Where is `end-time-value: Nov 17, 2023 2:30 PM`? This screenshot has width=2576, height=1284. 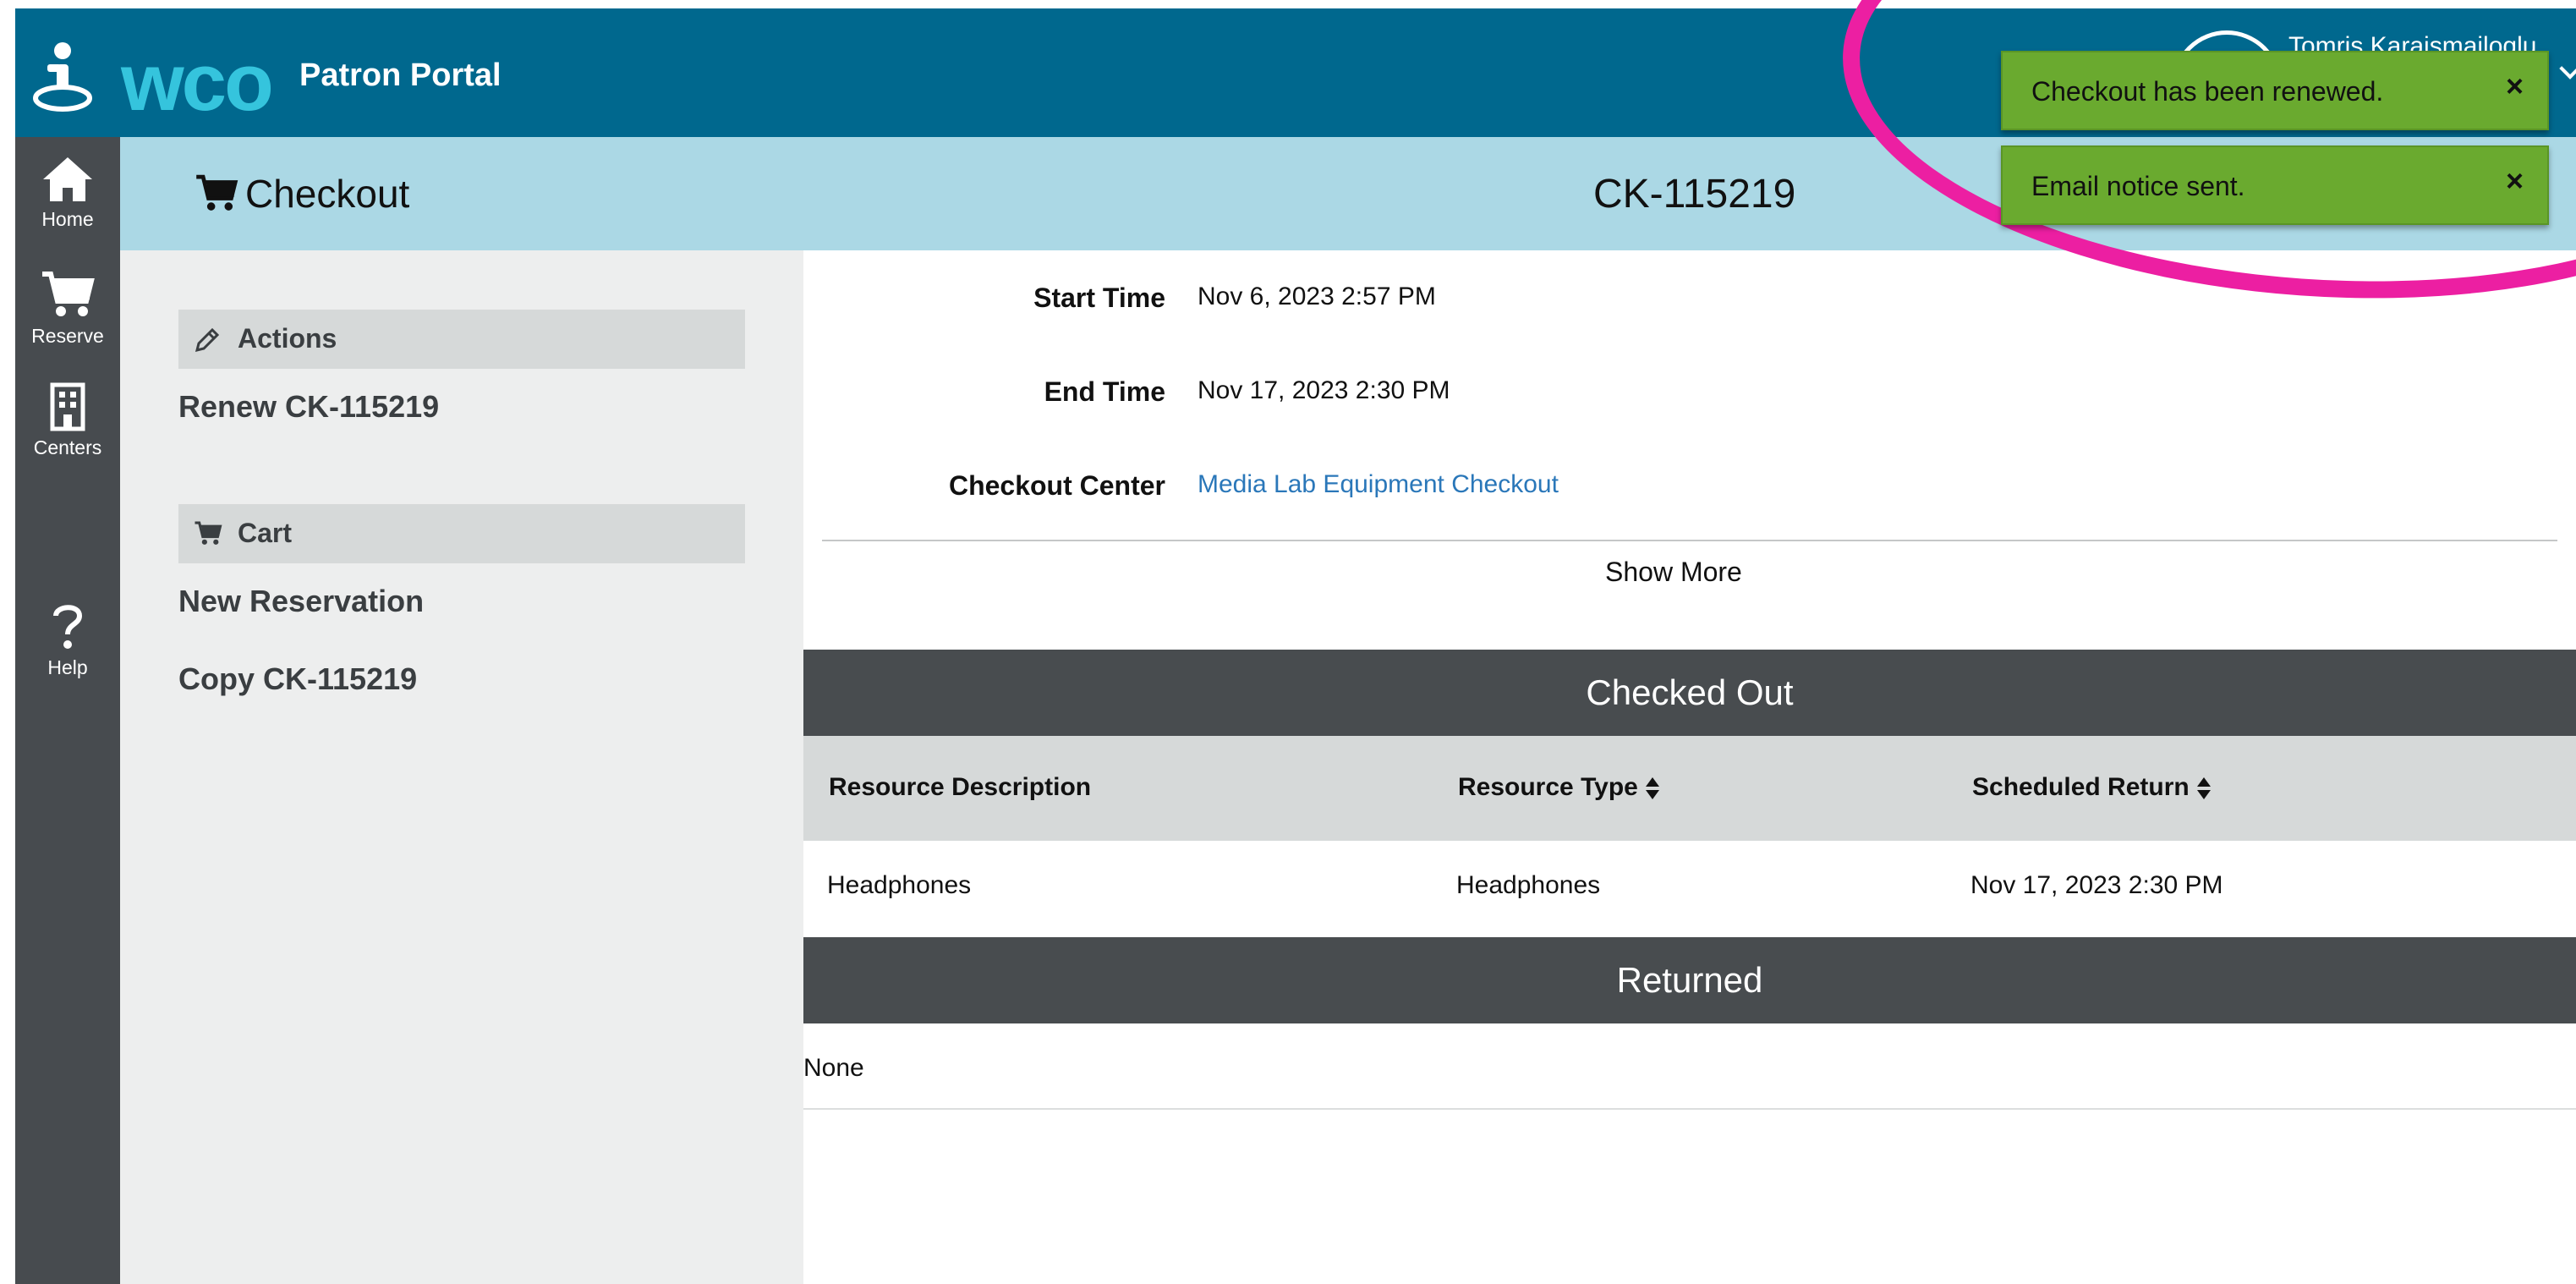 end-time-value: Nov 17, 2023 2:30 PM is located at coordinates (1324, 390).